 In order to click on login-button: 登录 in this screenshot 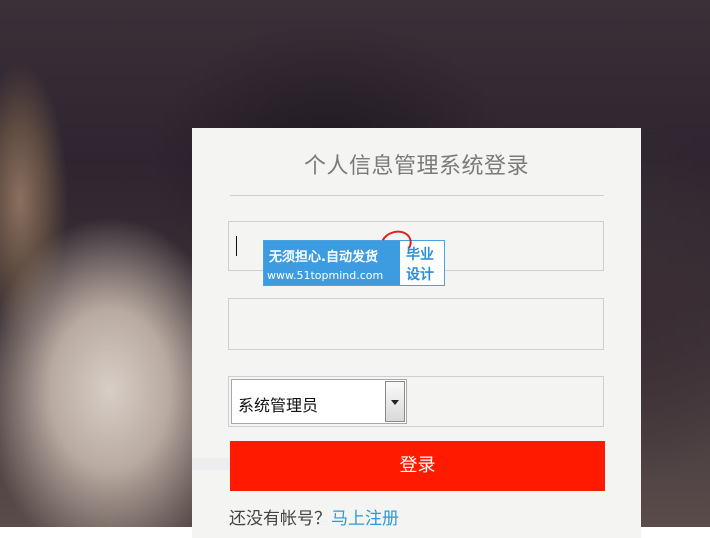, I will do `click(417, 466)`.